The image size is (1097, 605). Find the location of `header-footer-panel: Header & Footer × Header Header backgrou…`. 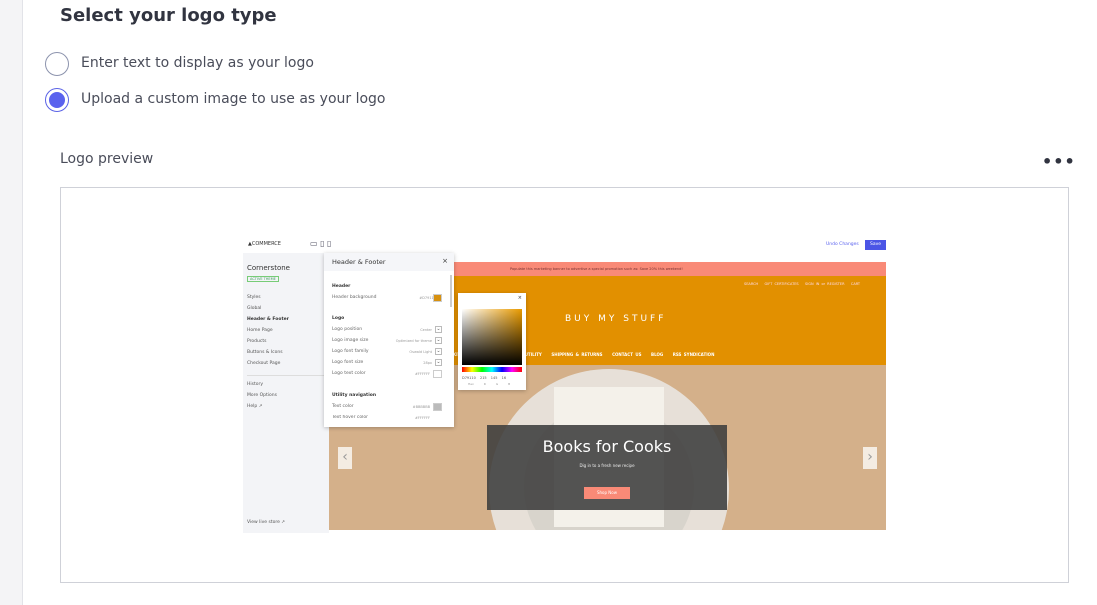

header-footer-panel: Header & Footer × Header Header backgrou… is located at coordinates (389, 340).